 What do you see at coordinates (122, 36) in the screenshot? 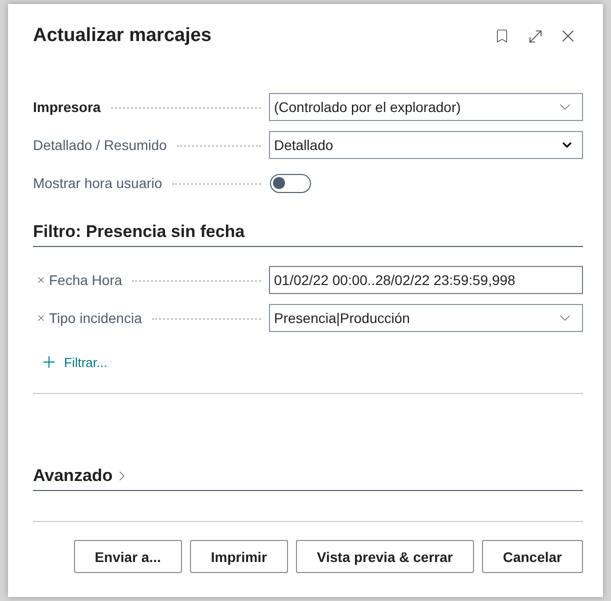
I see `dialog-title: Actualizar marcajes` at bounding box center [122, 36].